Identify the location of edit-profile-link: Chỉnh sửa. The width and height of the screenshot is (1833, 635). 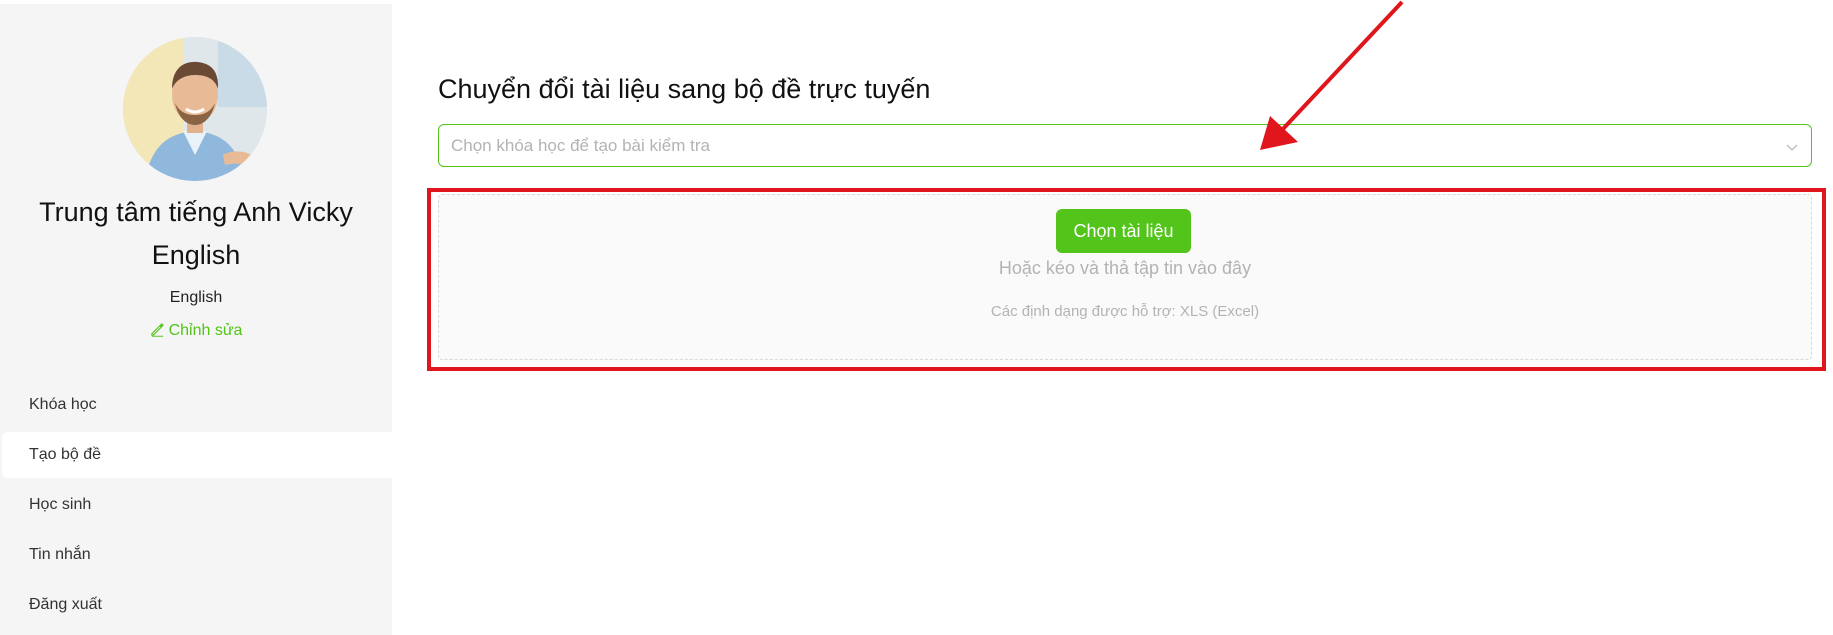
(196, 331).